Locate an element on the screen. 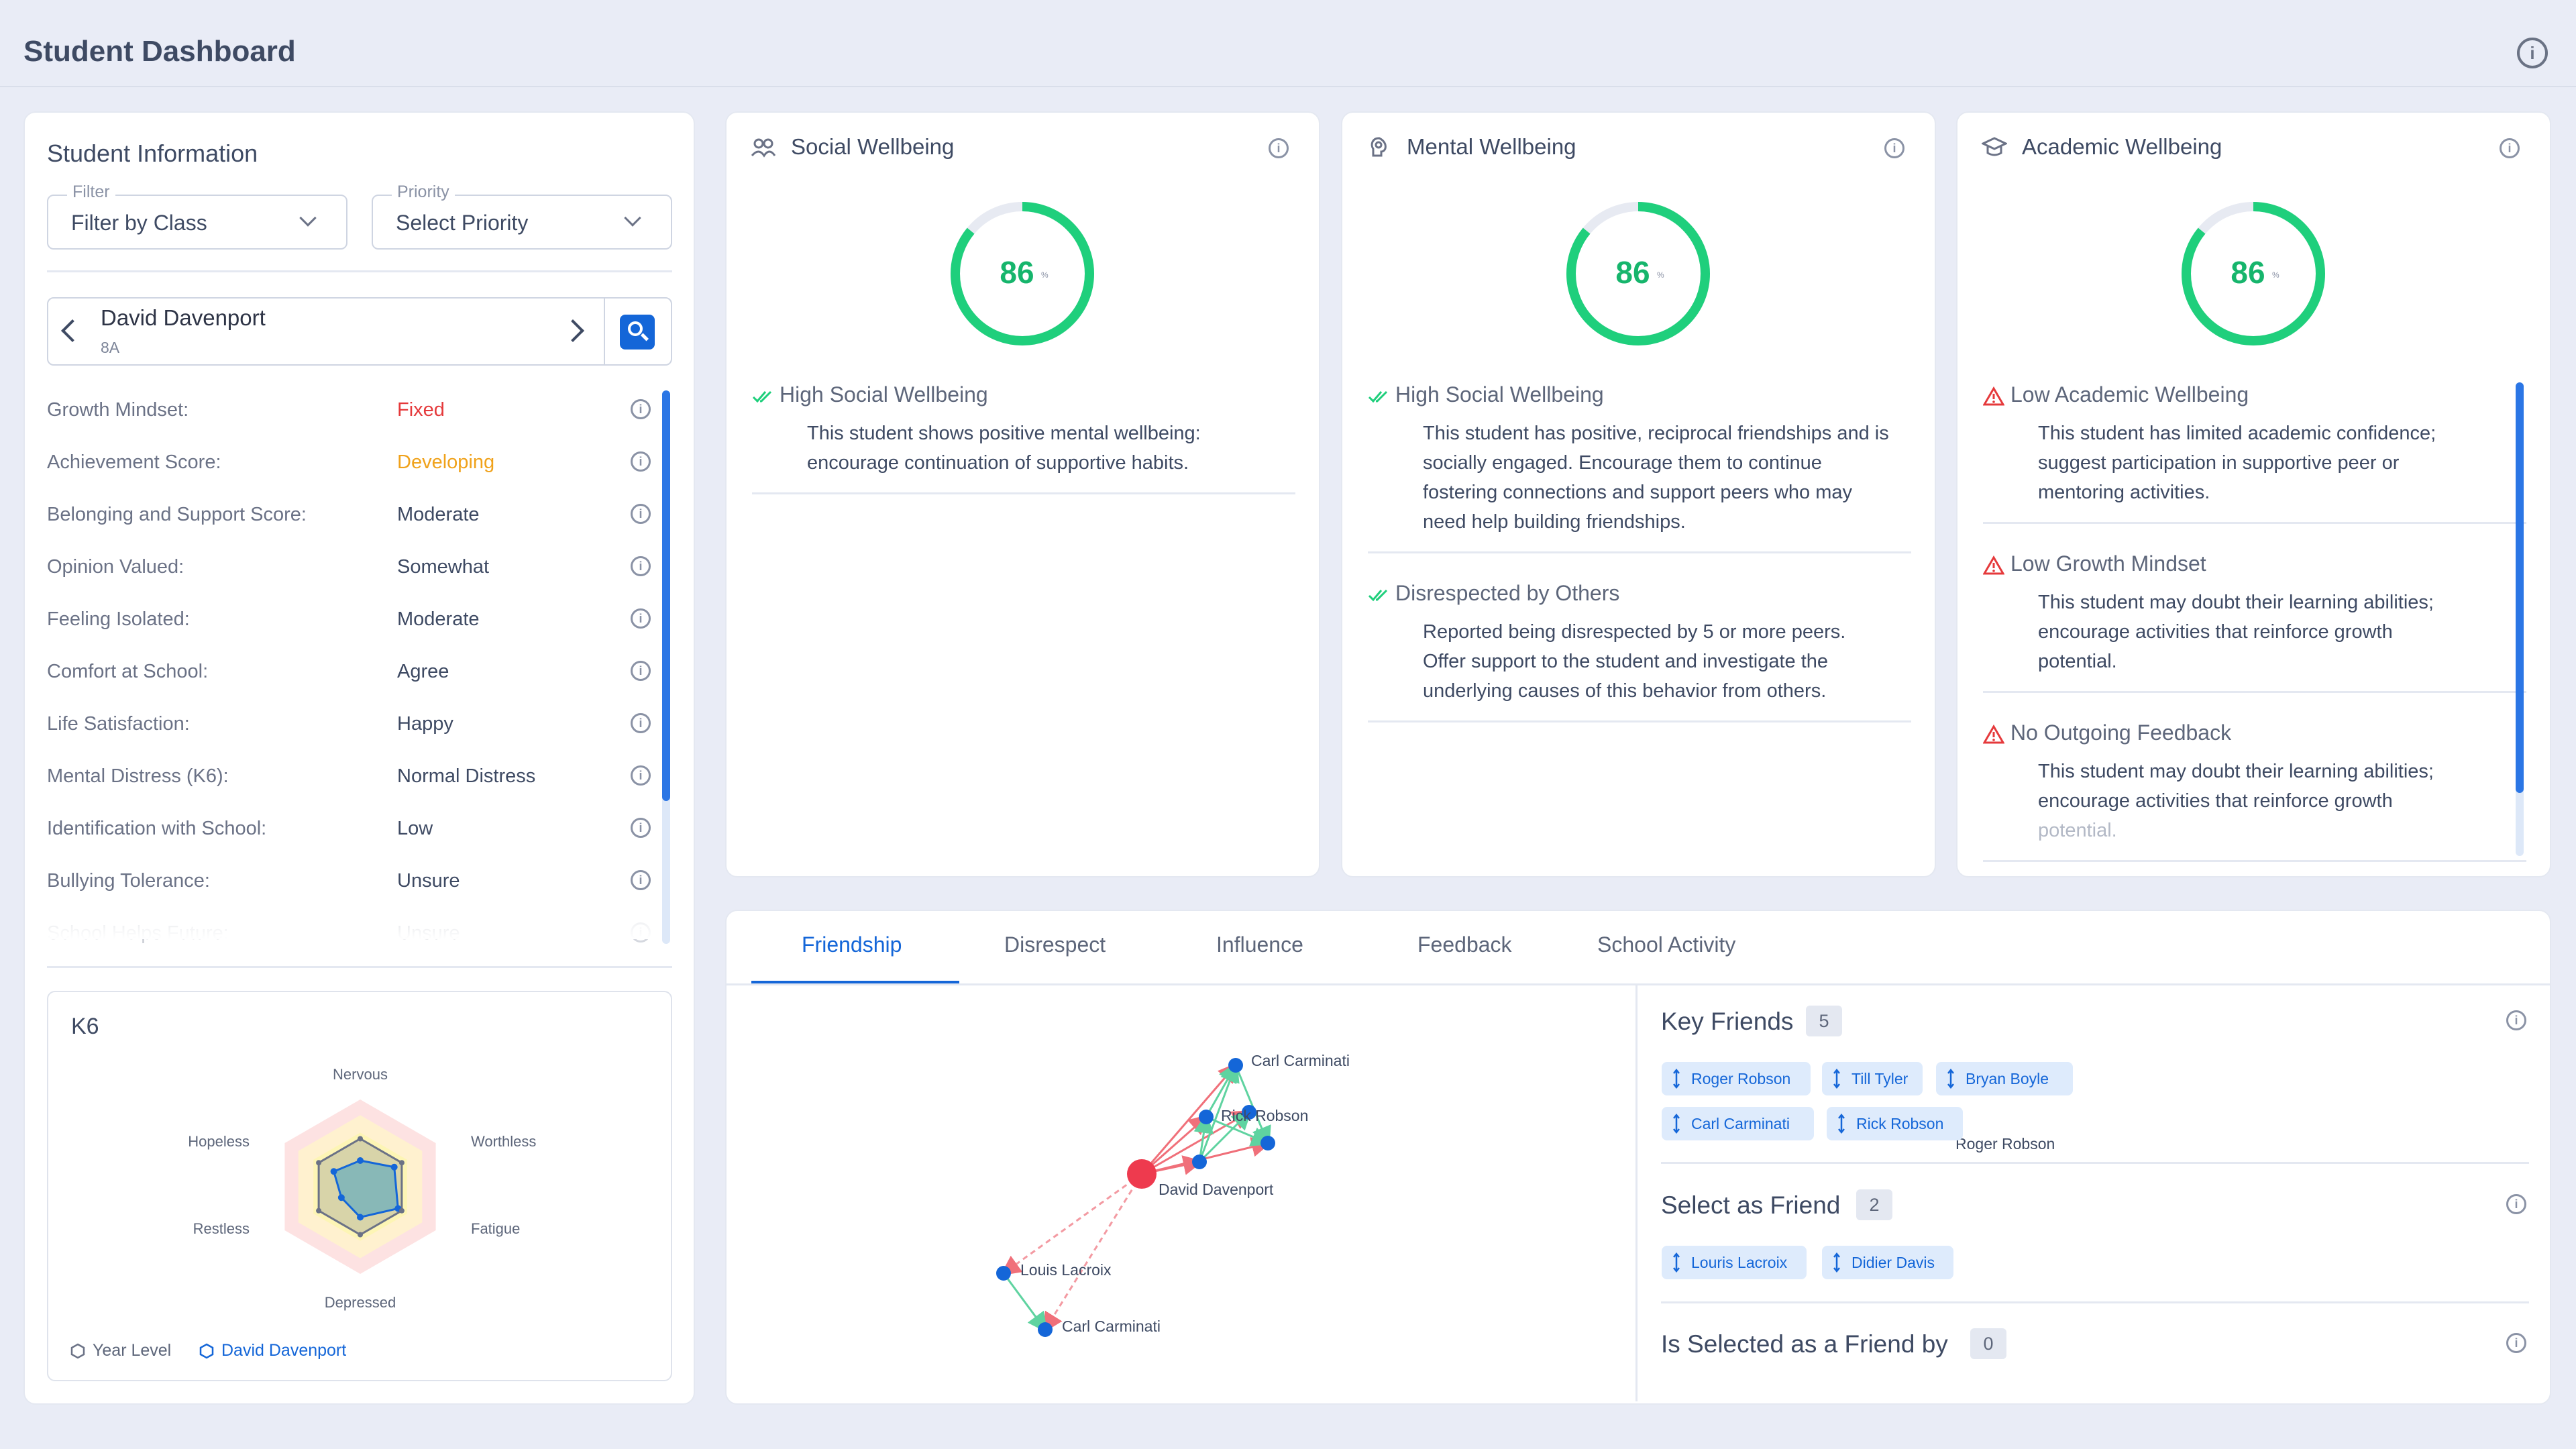 This screenshot has width=2576, height=1449. radar-axis-label: Depressed is located at coordinates (360, 1302).